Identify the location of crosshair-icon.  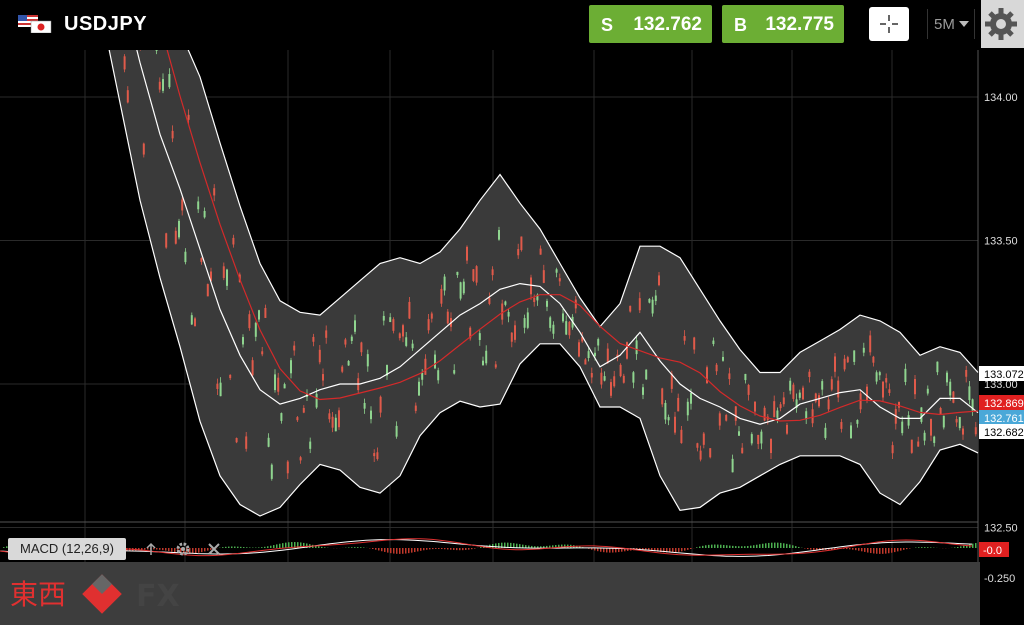
(889, 24).